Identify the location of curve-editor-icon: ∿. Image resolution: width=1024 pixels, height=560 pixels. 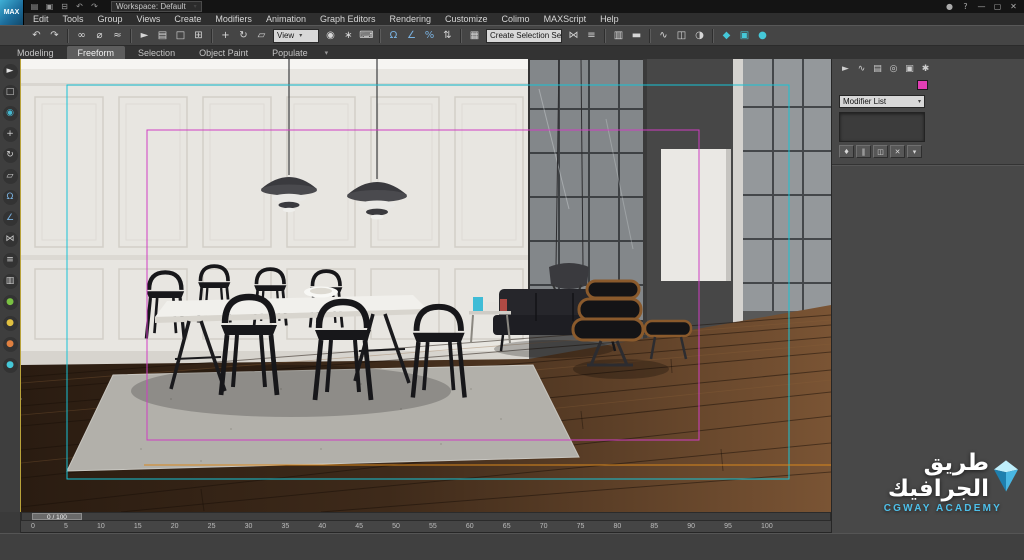
(663, 35).